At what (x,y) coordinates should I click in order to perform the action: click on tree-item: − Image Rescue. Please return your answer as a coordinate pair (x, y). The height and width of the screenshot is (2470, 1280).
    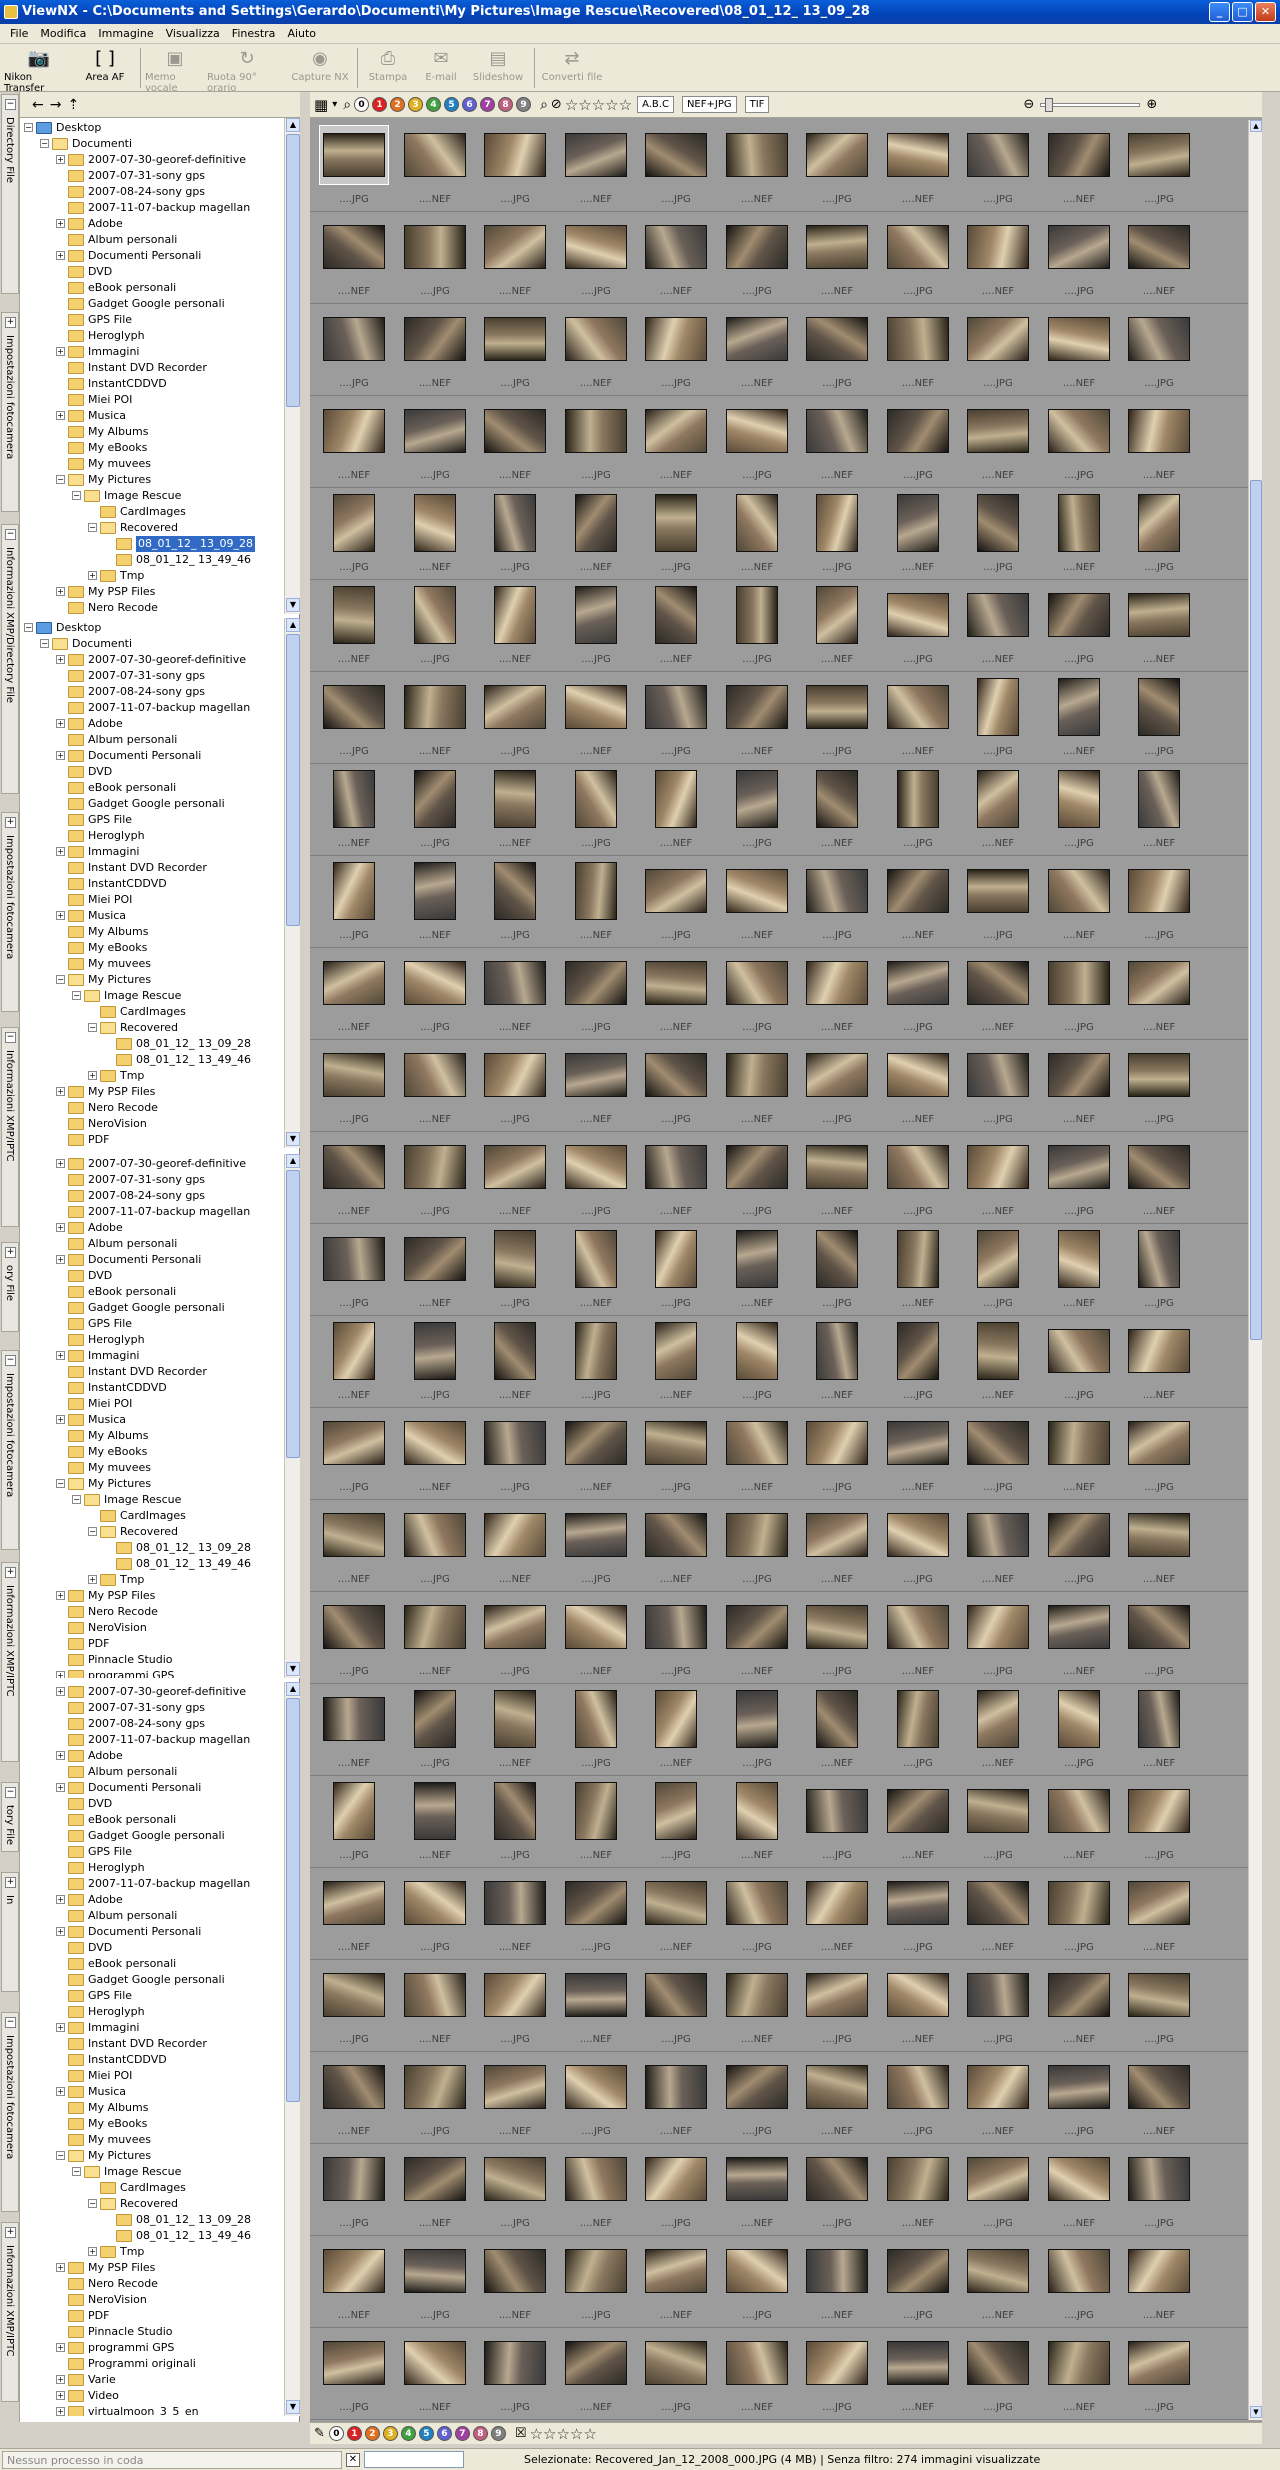
    Looking at the image, I should click on (151, 1500).